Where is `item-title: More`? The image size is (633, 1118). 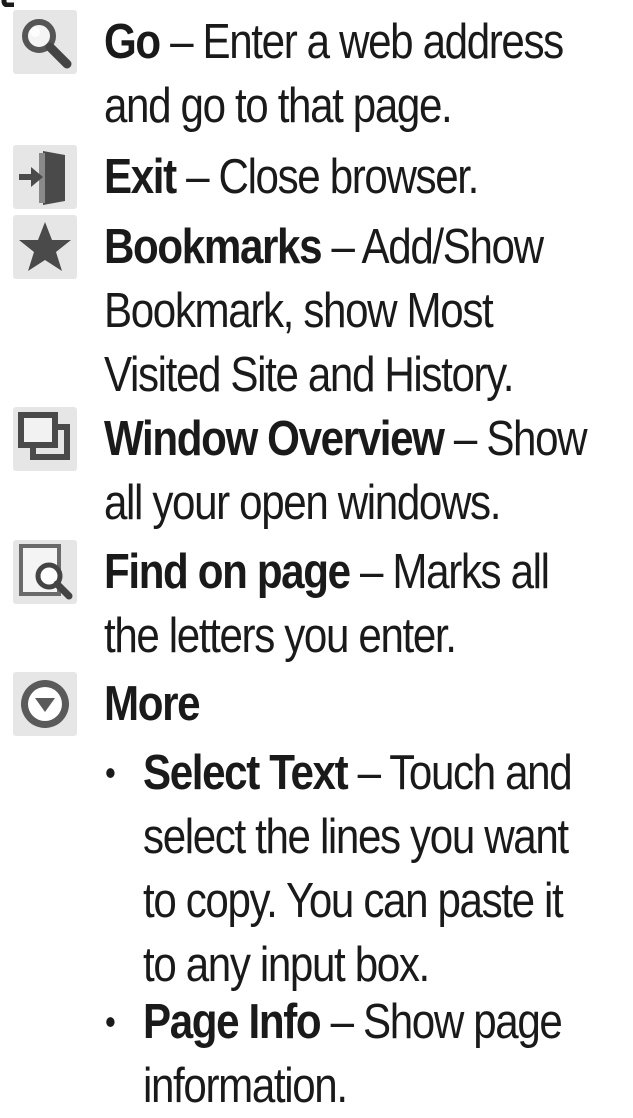 item-title: More is located at coordinates (152, 704).